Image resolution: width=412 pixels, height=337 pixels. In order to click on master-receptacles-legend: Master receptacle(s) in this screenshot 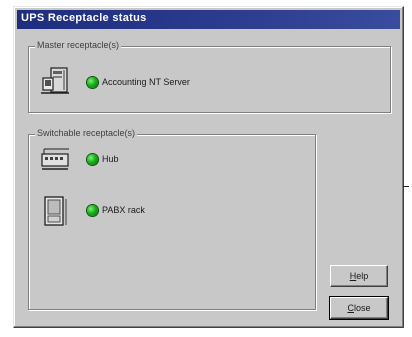, I will do `click(78, 45)`.